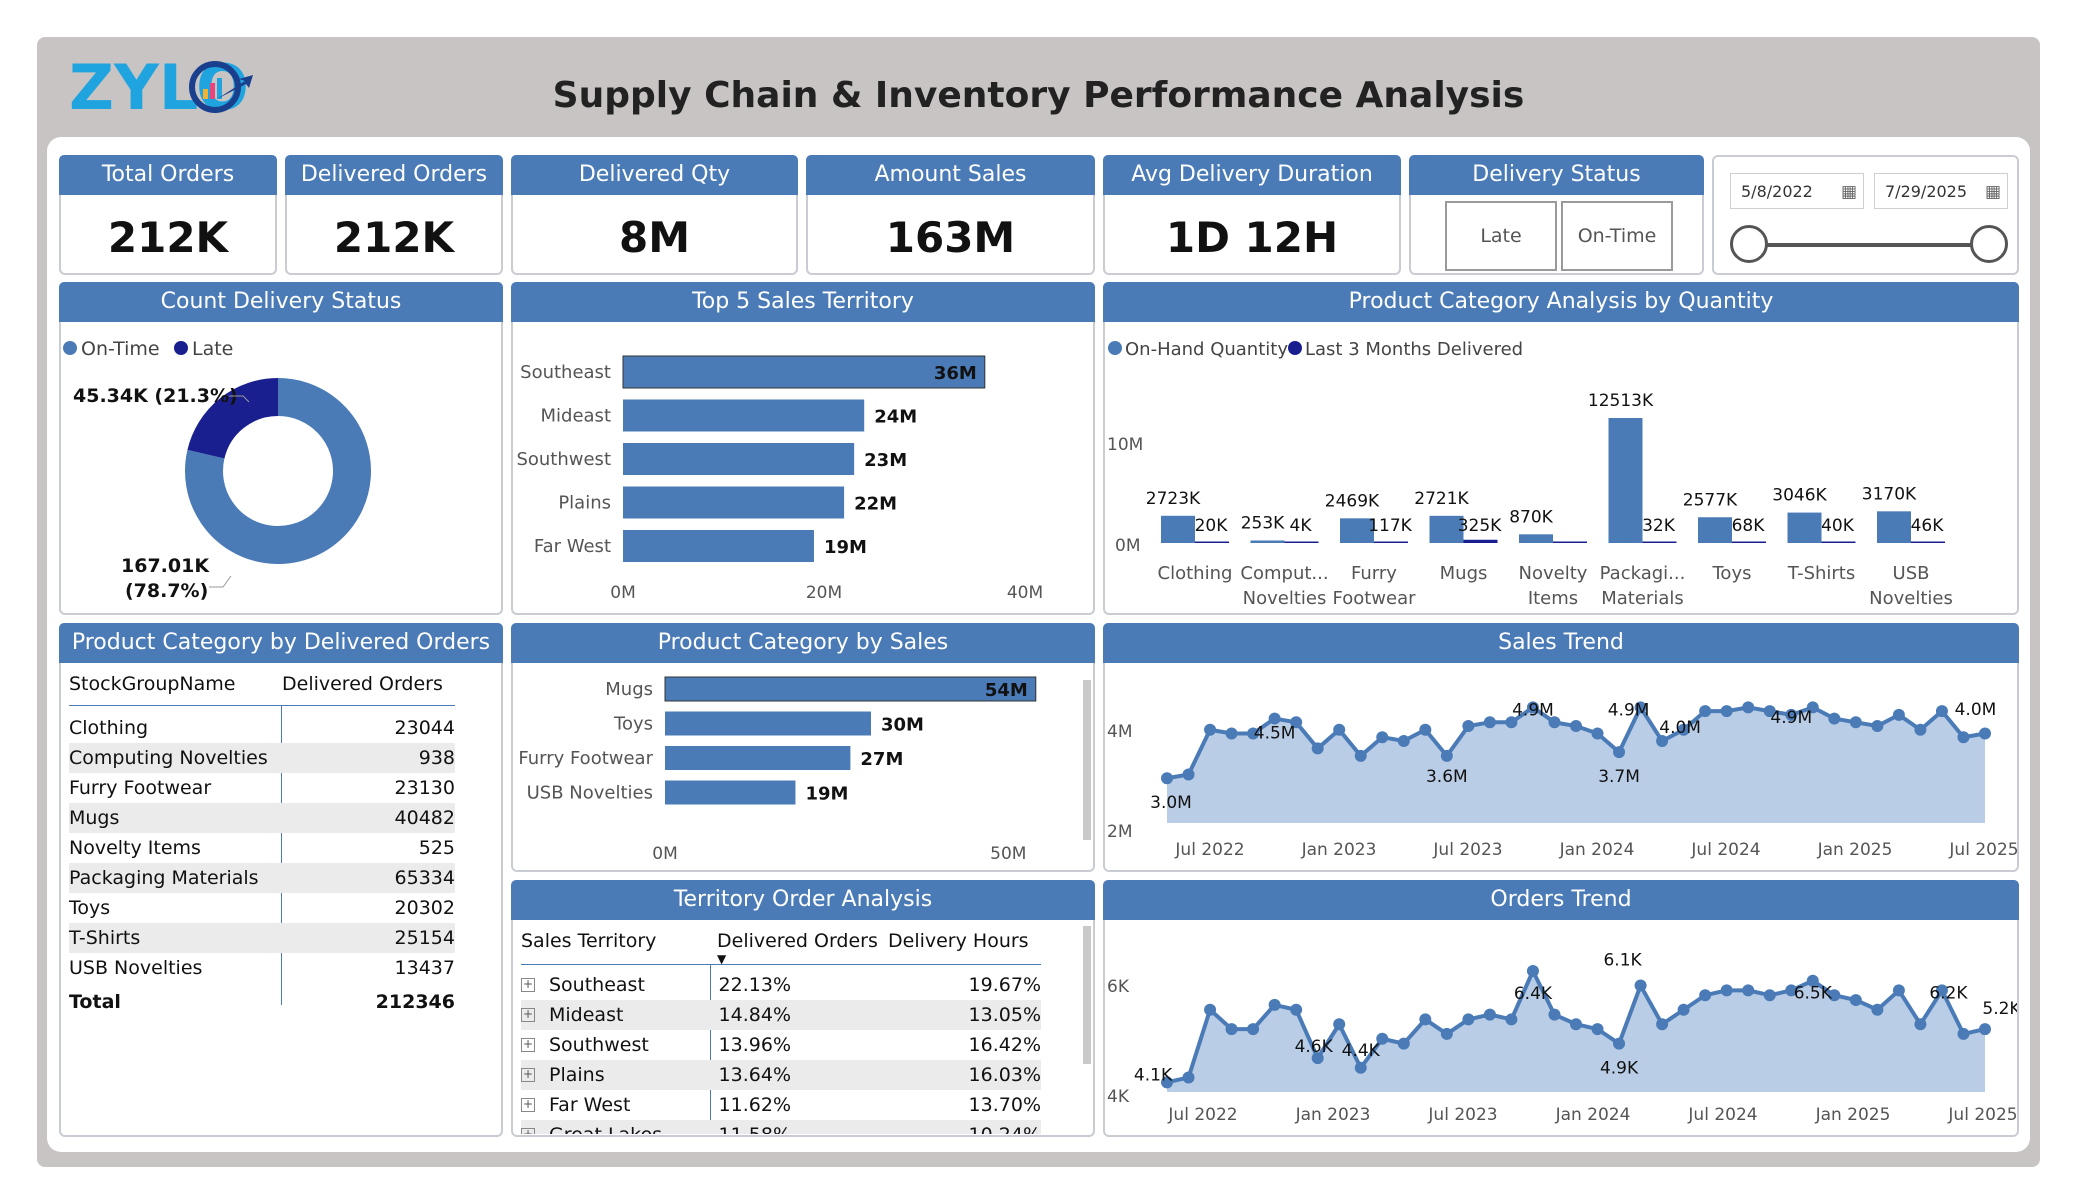  Describe the element at coordinates (262, 788) in the screenshot. I see `table-row: Furry Footwear 23130` at that location.